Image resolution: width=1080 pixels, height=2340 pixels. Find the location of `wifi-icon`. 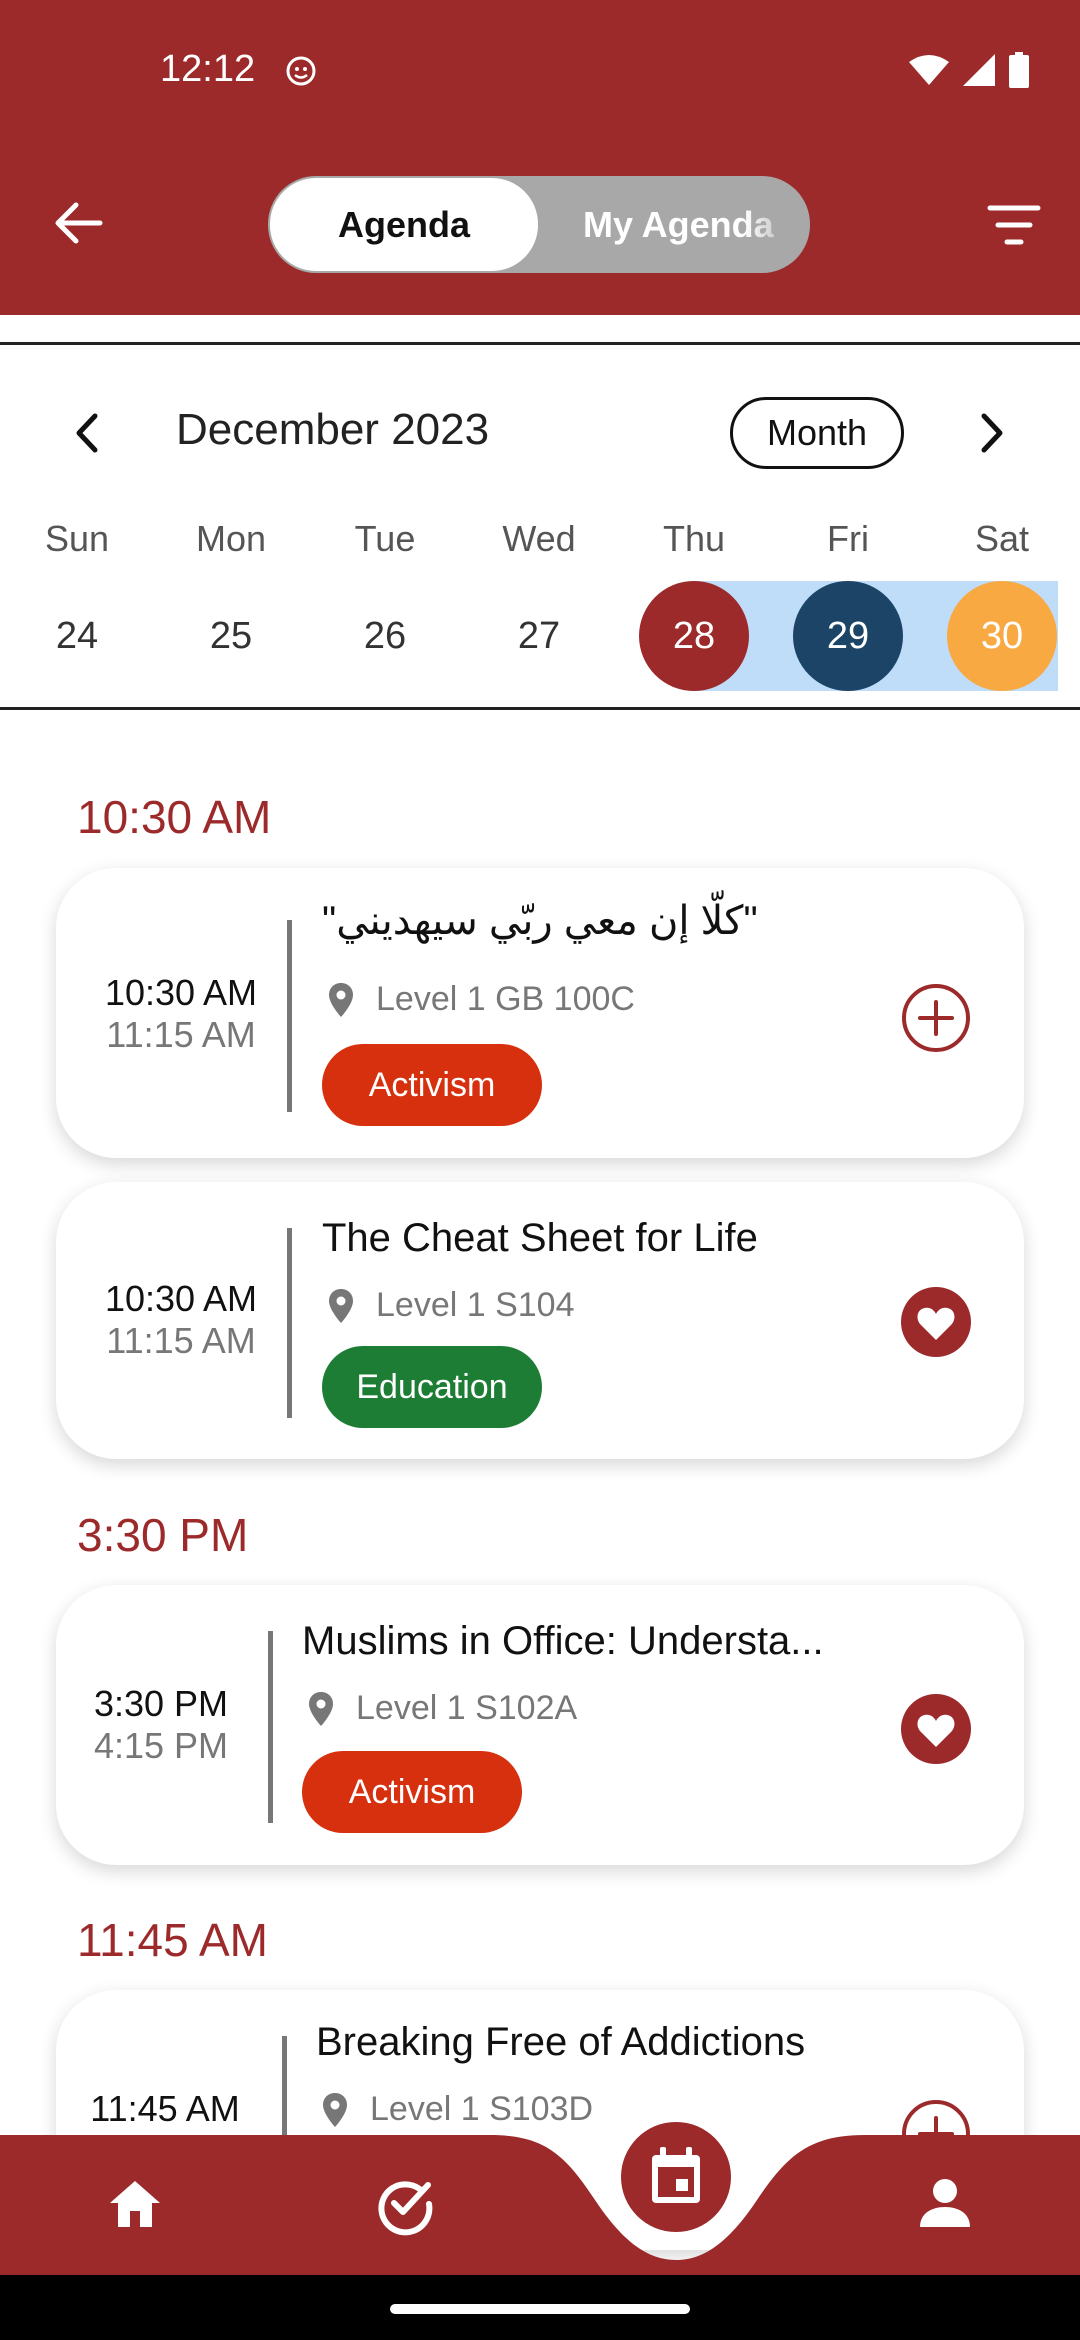

wifi-icon is located at coordinates (929, 70).